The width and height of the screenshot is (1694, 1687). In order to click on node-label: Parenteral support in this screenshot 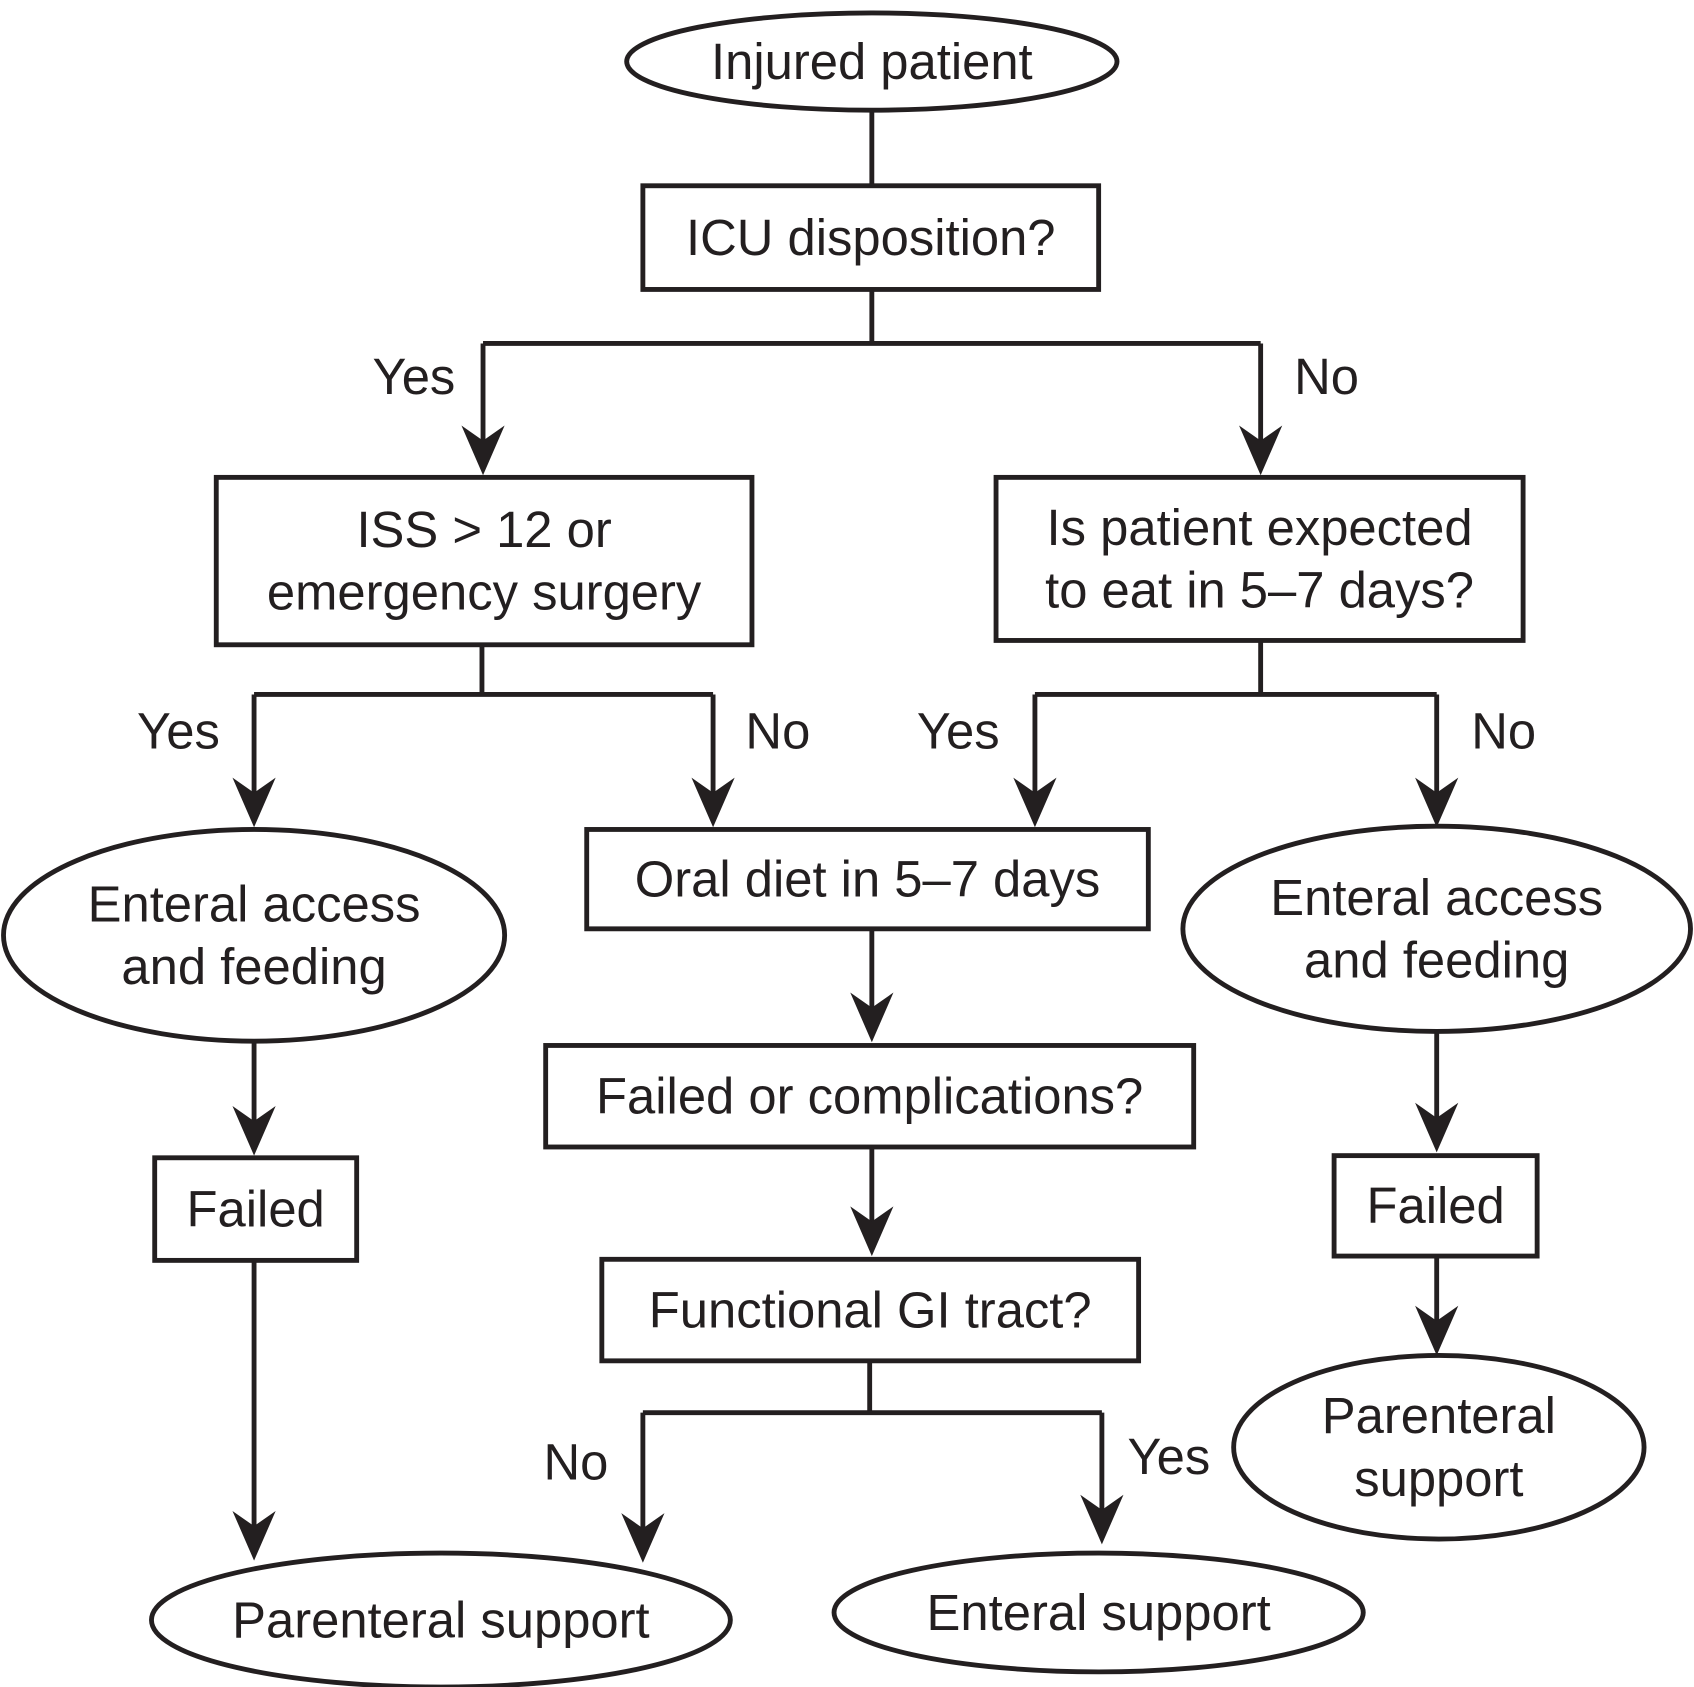, I will do `click(441, 1619)`.